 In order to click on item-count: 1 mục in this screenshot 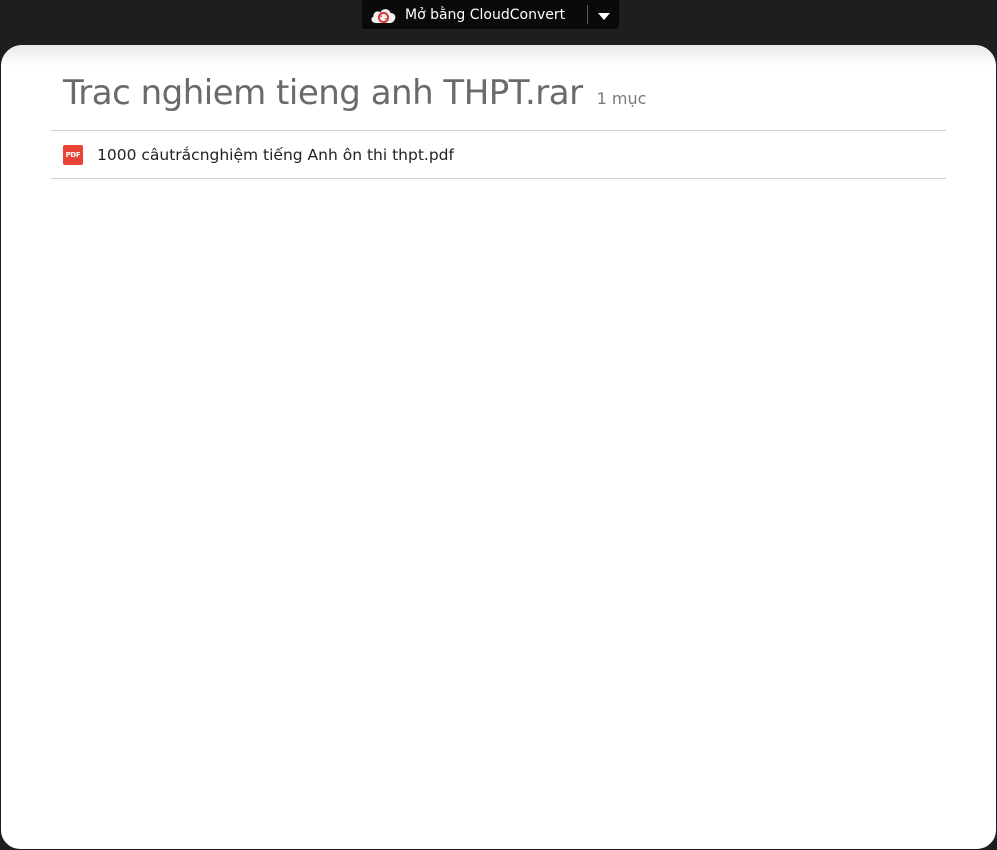, I will do `click(621, 98)`.